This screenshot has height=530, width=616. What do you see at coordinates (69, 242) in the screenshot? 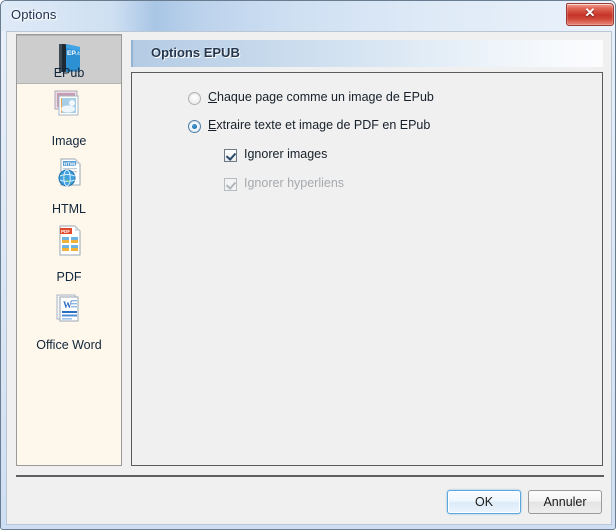
I see `pdf-document-icon: PDF` at bounding box center [69, 242].